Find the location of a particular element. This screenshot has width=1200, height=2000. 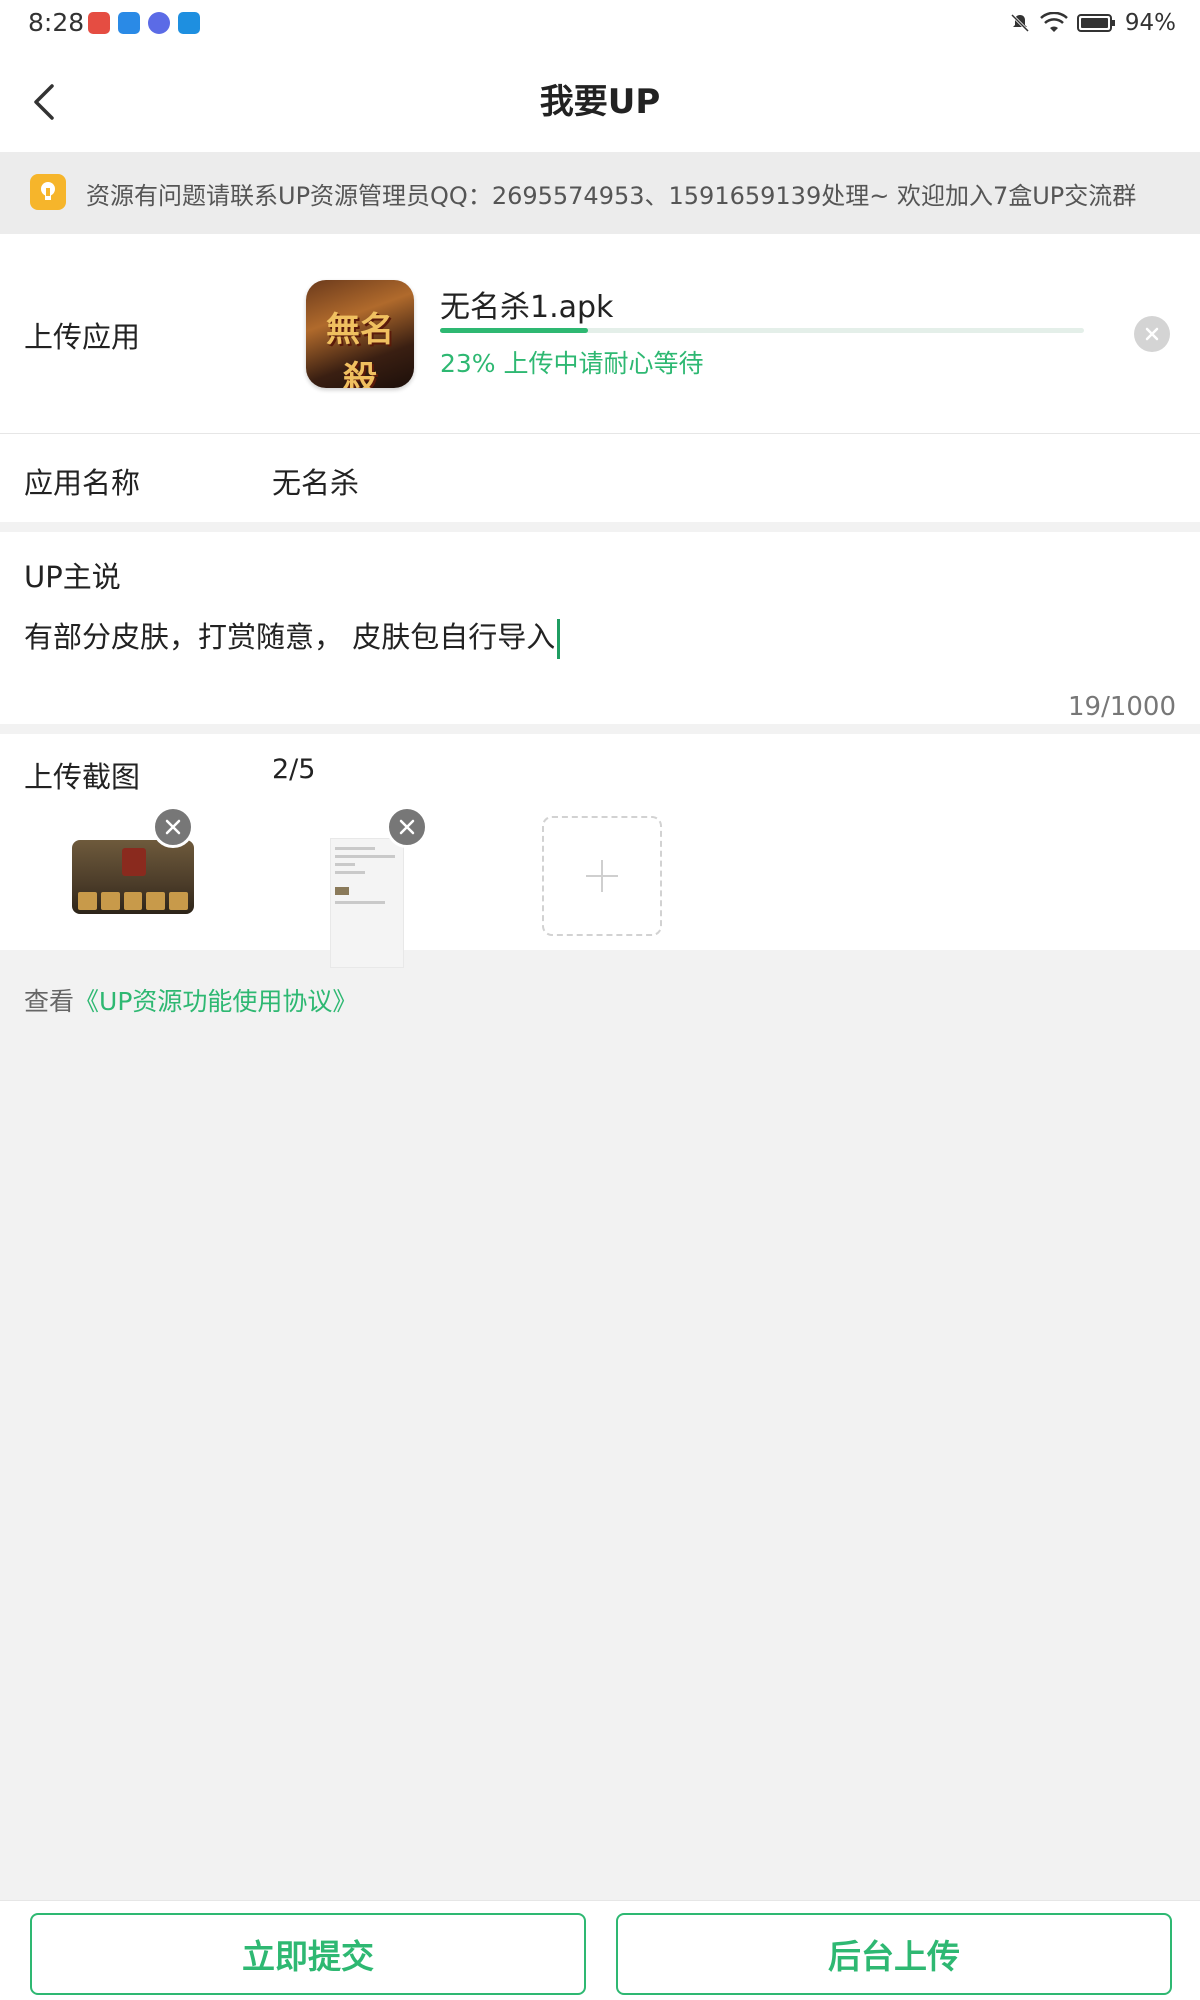

up-talk-text: 有部分皮肤，打赏随意， 皮肤包自行导入 is located at coordinates (290, 637).